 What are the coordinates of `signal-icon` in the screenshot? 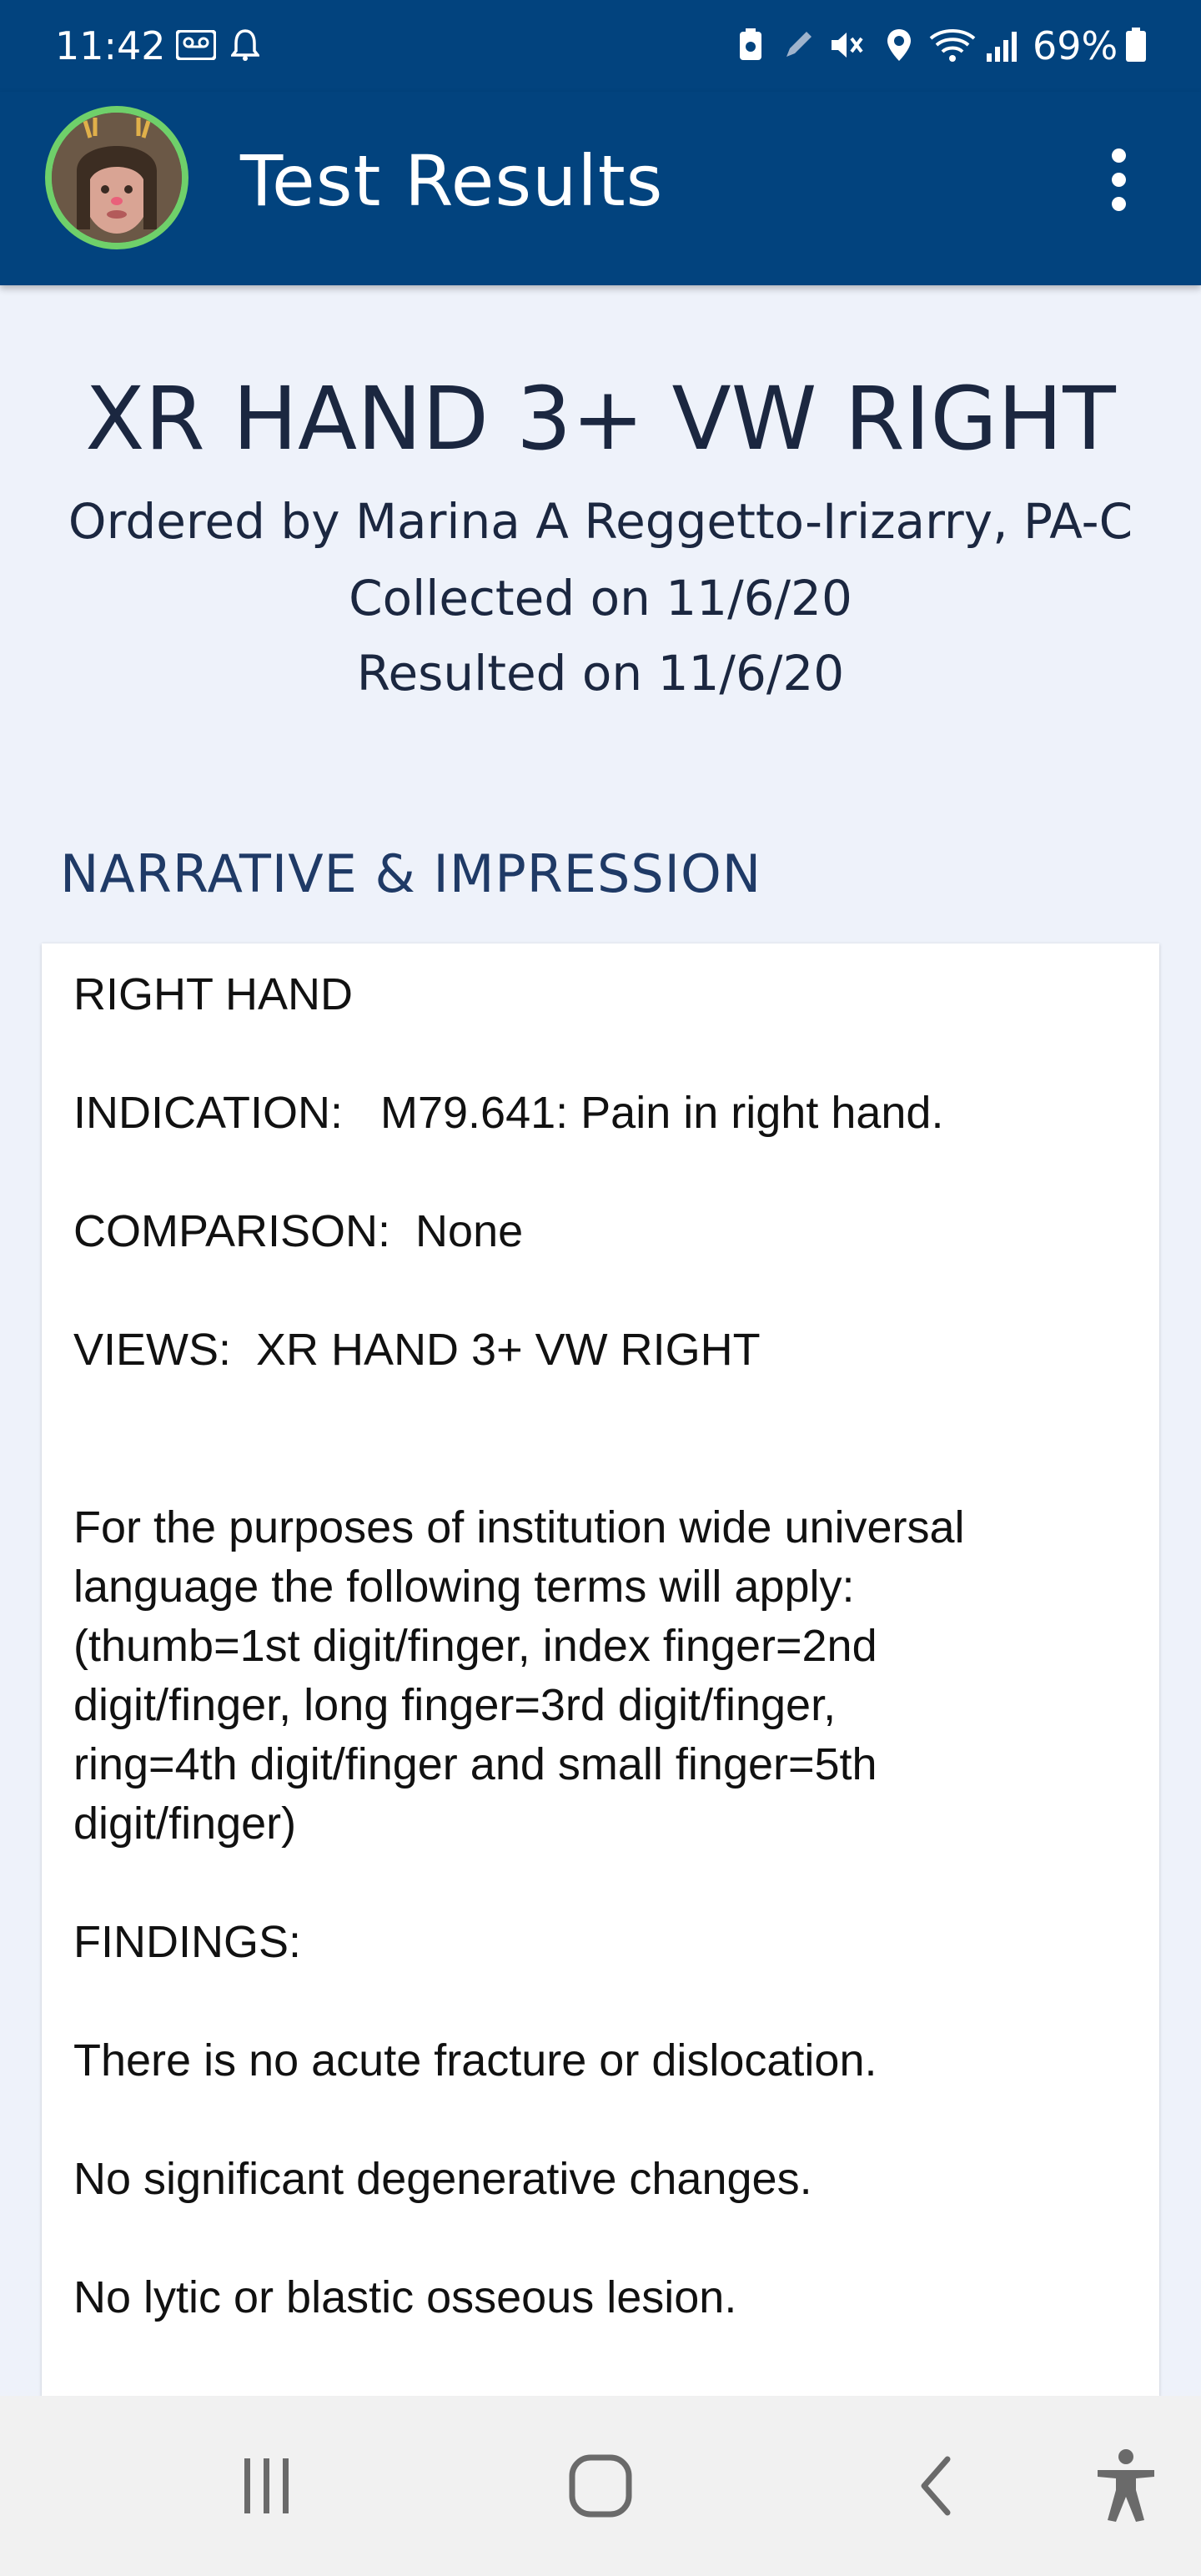 It's located at (1003, 45).